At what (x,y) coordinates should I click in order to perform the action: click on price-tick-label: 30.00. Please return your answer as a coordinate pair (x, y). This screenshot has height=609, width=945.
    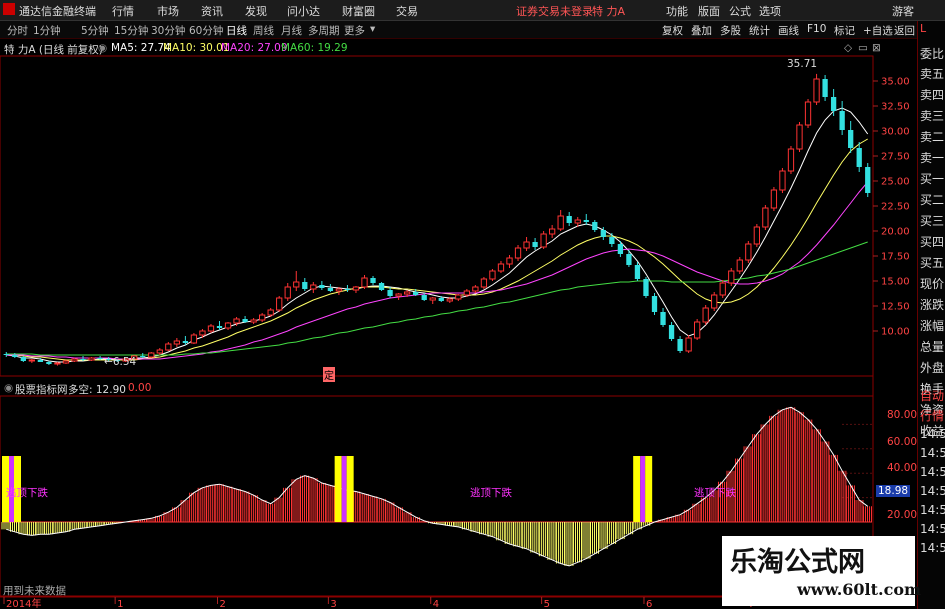
    Looking at the image, I should click on (895, 132).